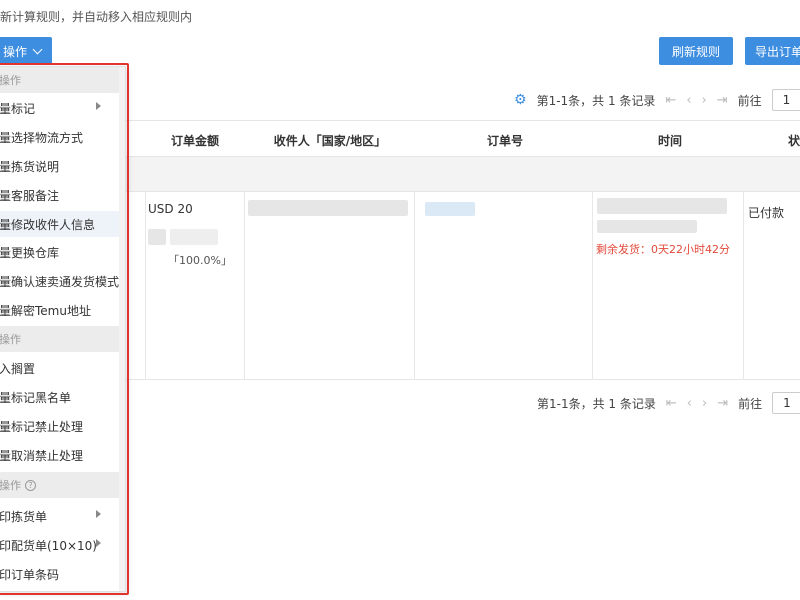 The image size is (800, 600). I want to click on redacted-recipient, so click(328, 208).